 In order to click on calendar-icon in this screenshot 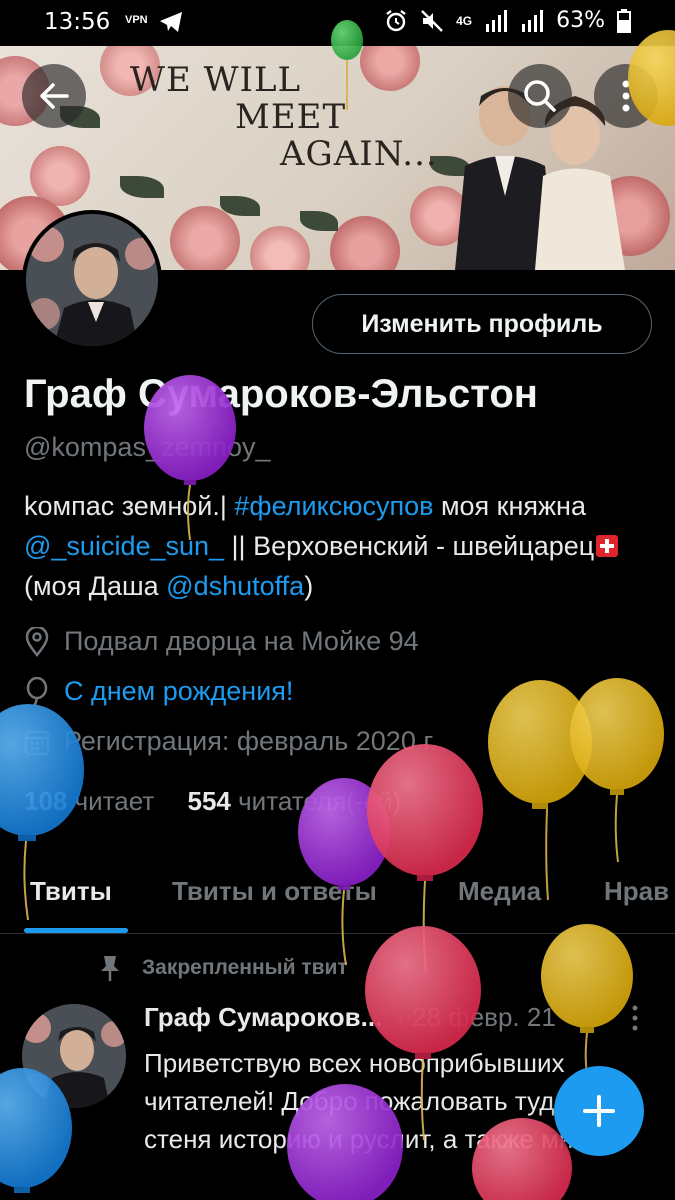, I will do `click(37, 742)`.